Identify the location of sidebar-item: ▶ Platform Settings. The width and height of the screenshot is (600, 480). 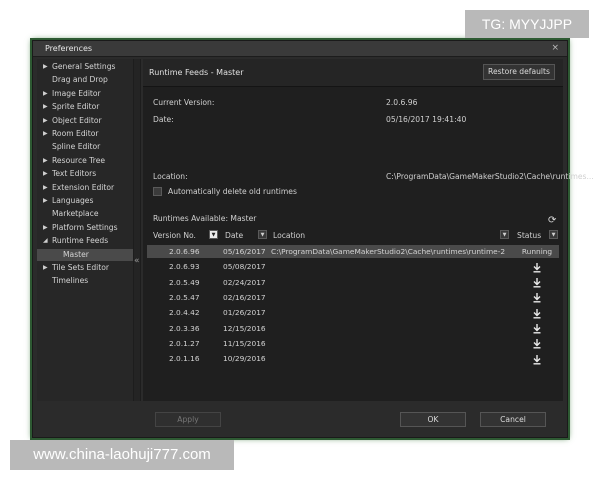
(85, 228).